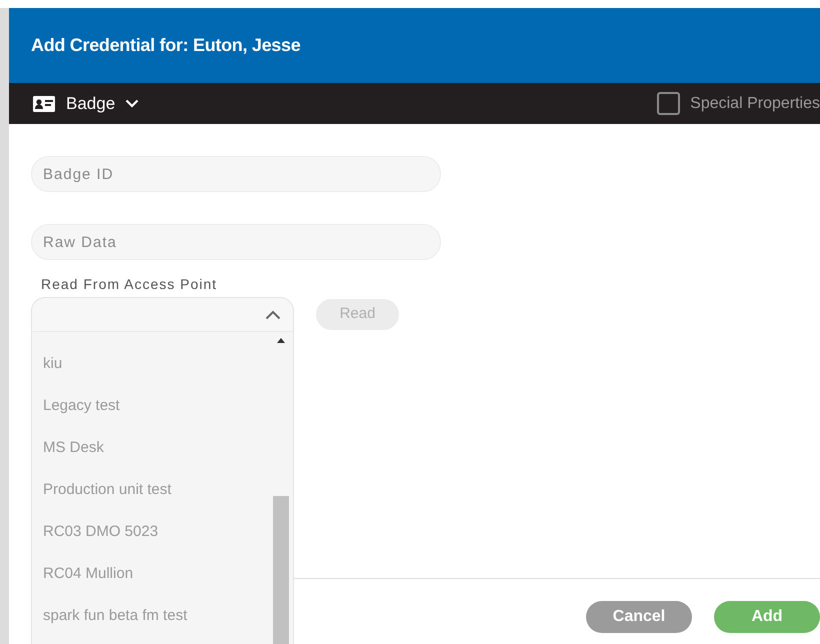  What do you see at coordinates (86, 103) in the screenshot?
I see `credential-type-dropdown: Badge` at bounding box center [86, 103].